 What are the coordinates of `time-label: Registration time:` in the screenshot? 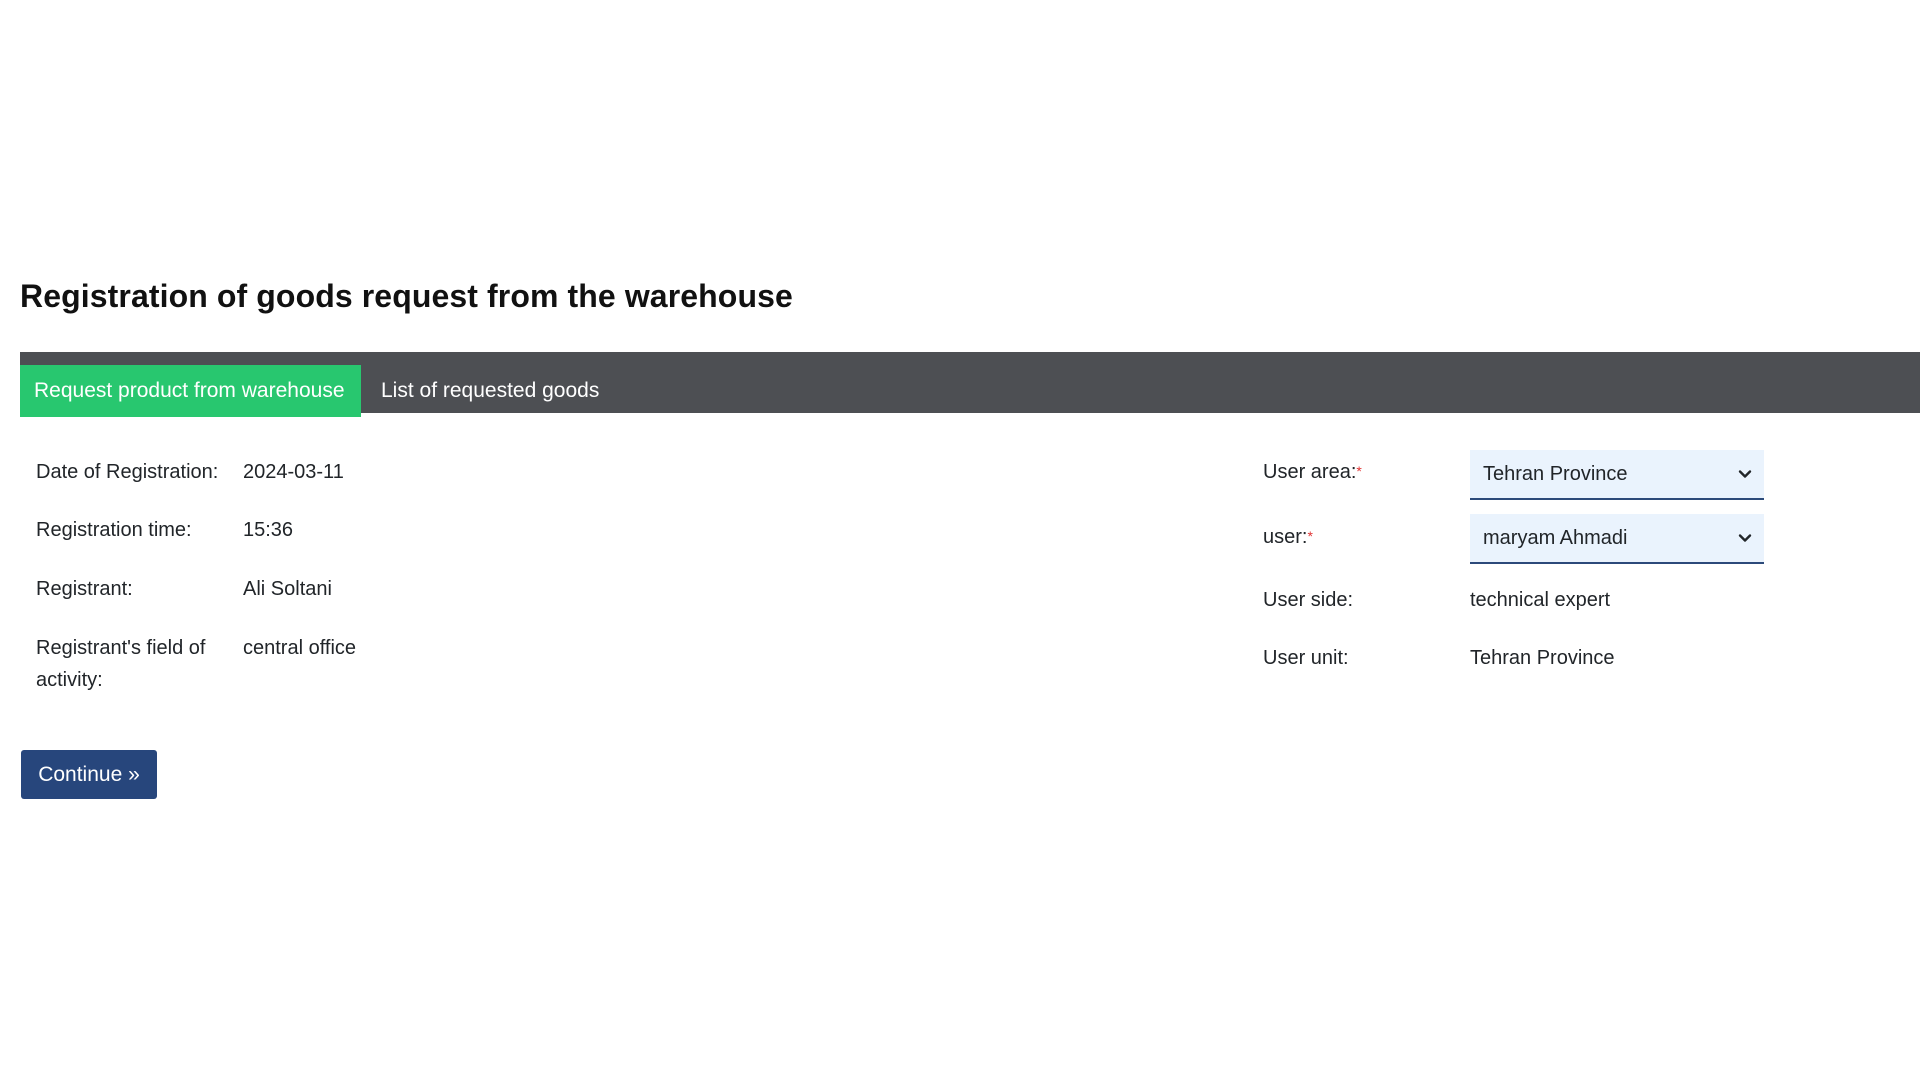 It's located at (114, 530).